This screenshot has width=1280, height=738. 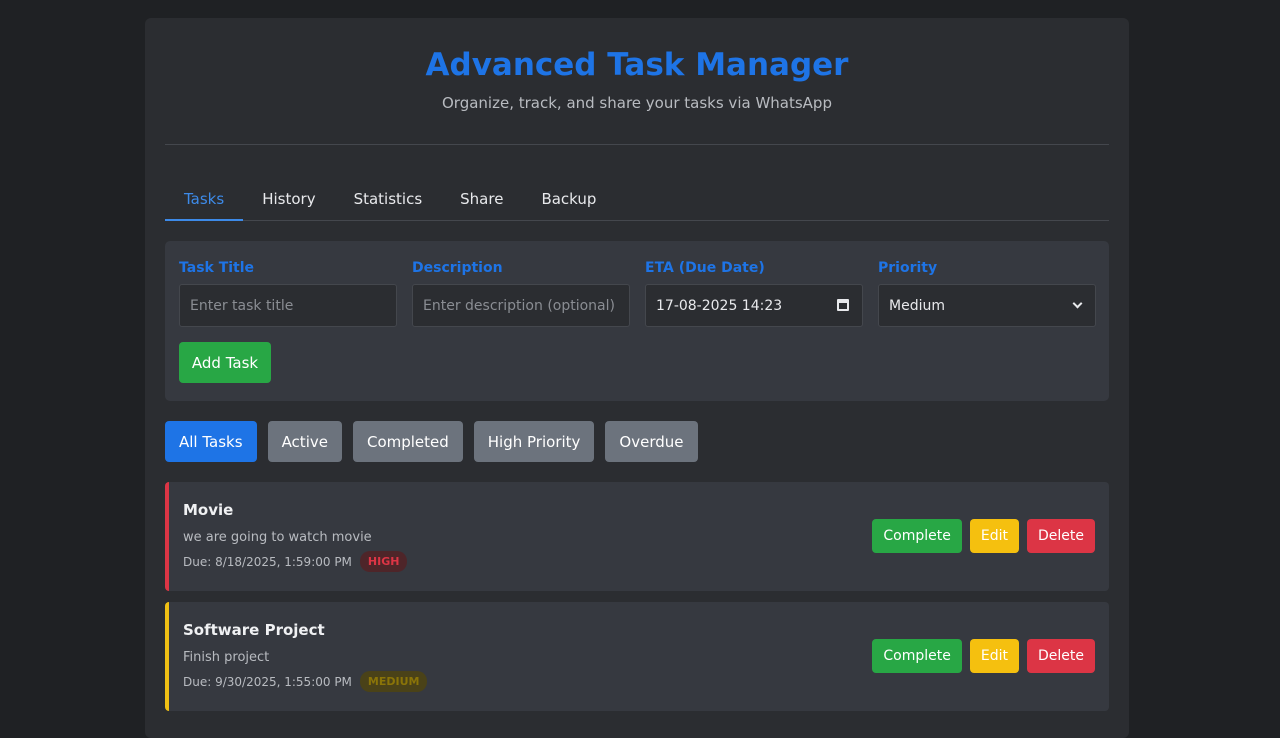 What do you see at coordinates (639, 561) in the screenshot?
I see `task-meta: Due: 8/18/2025, 1:59:00 PM HIGH` at bounding box center [639, 561].